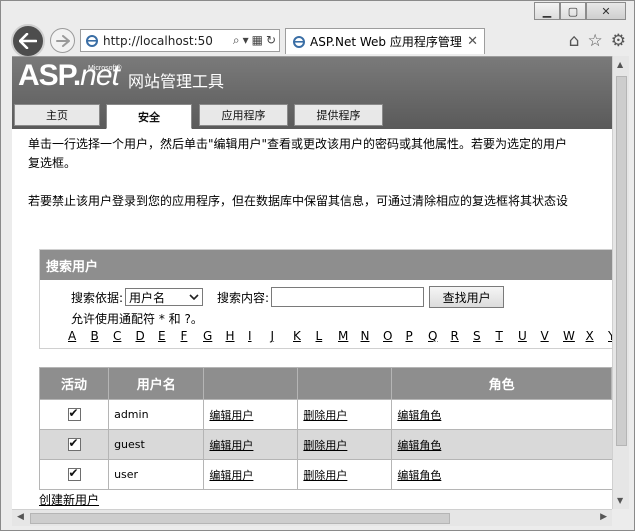 This screenshot has width=635, height=531. Describe the element at coordinates (137, 319) in the screenshot. I see `wildcard-note: 允许使用通配符 * 和 ?。` at that location.